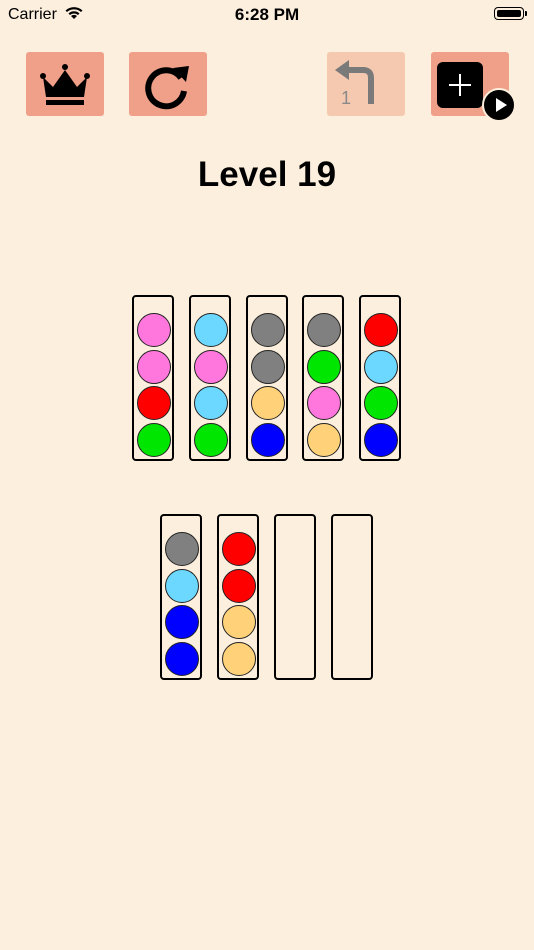 The width and height of the screenshot is (534, 950). Describe the element at coordinates (354, 82) in the screenshot. I see `undo-arrow-icon` at that location.